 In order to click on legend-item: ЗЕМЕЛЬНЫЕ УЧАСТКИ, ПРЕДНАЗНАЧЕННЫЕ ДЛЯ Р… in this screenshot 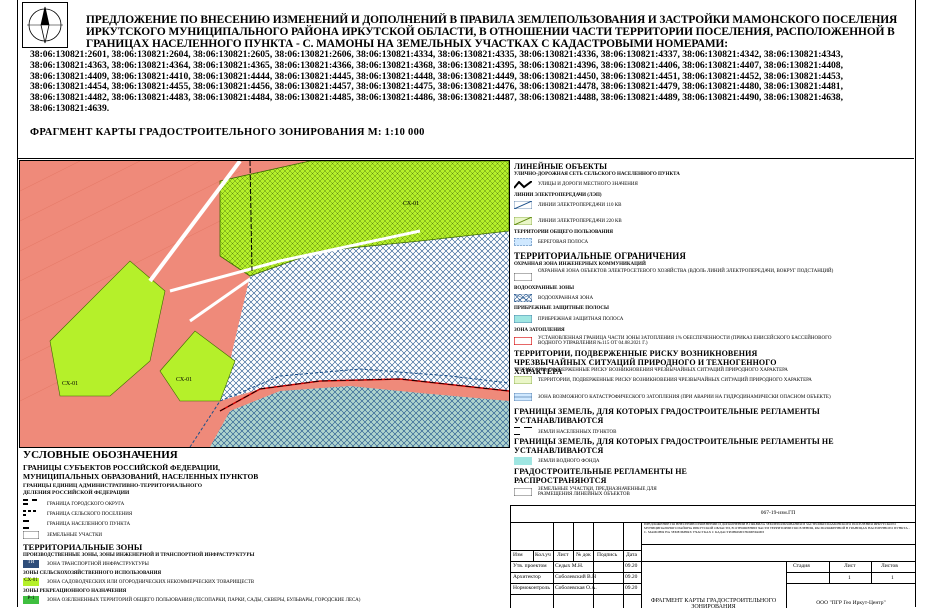, I will do `click(597, 492)`.